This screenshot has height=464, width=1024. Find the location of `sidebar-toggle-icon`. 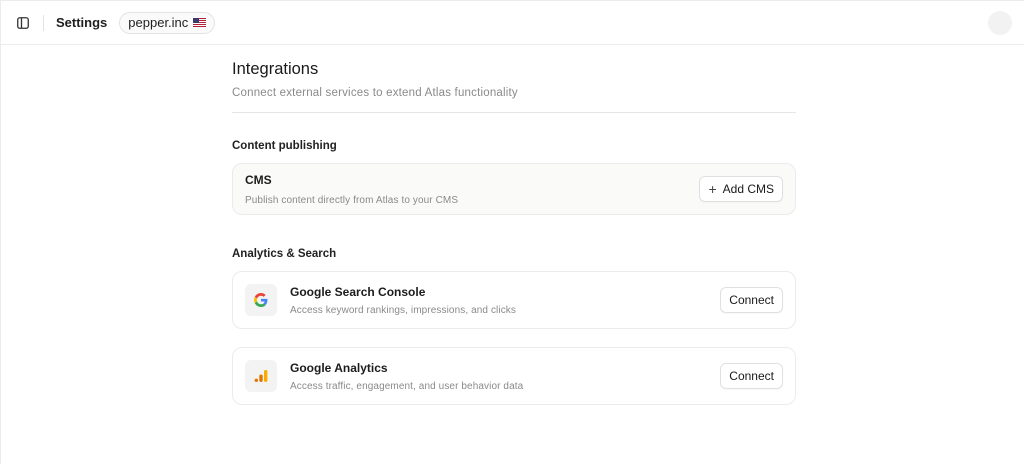

sidebar-toggle-icon is located at coordinates (23, 23).